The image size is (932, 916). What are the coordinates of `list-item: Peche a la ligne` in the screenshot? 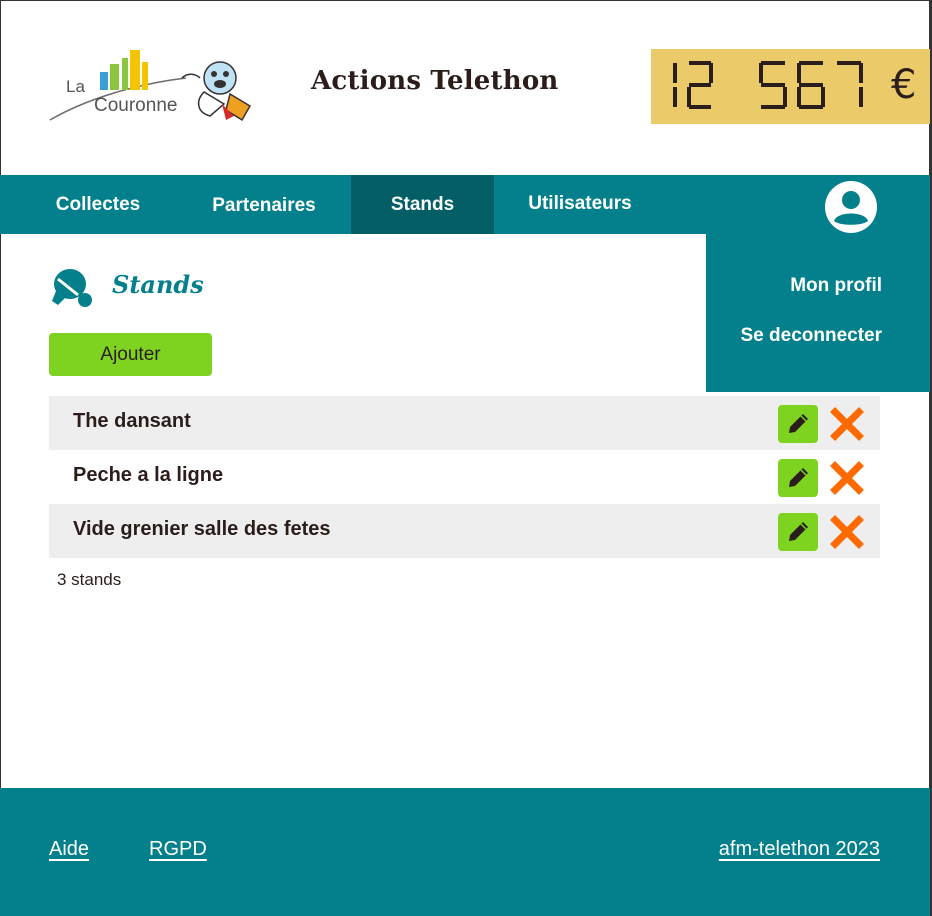 It's located at (464, 477).